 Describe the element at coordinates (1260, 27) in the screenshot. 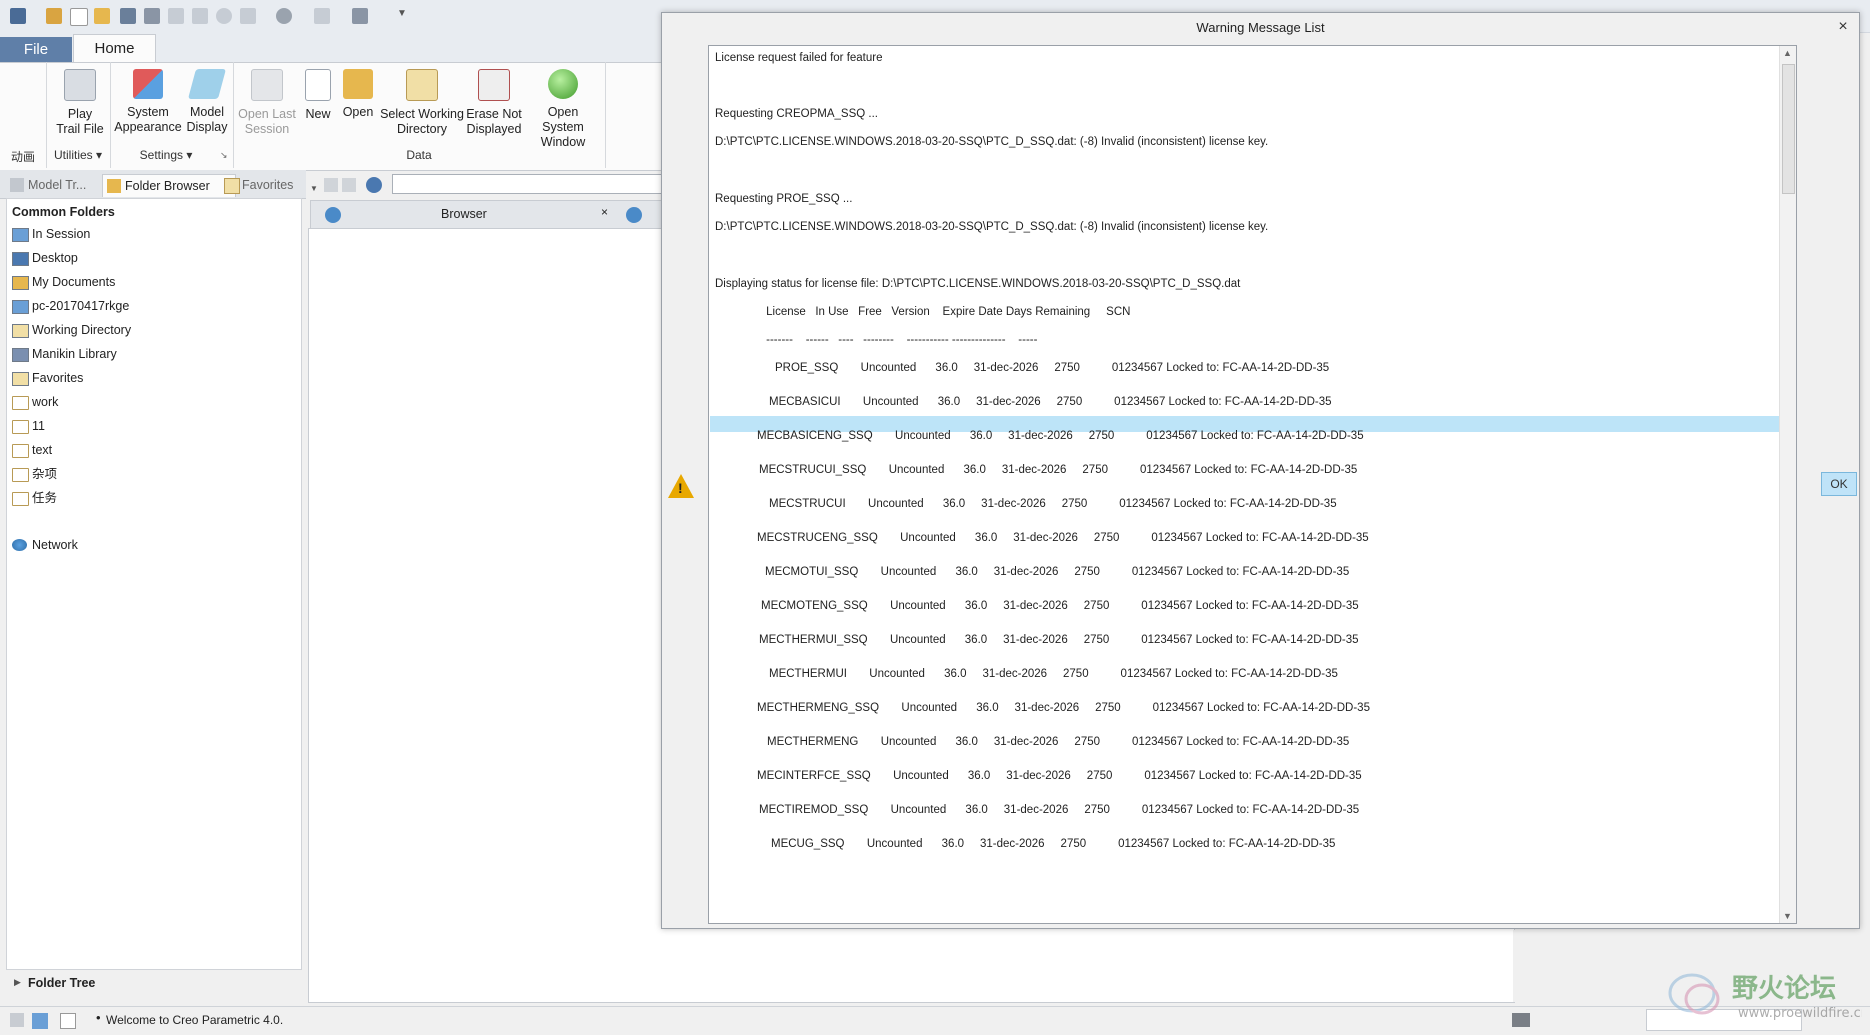

I see `dialog-title: Warning Message List` at that location.